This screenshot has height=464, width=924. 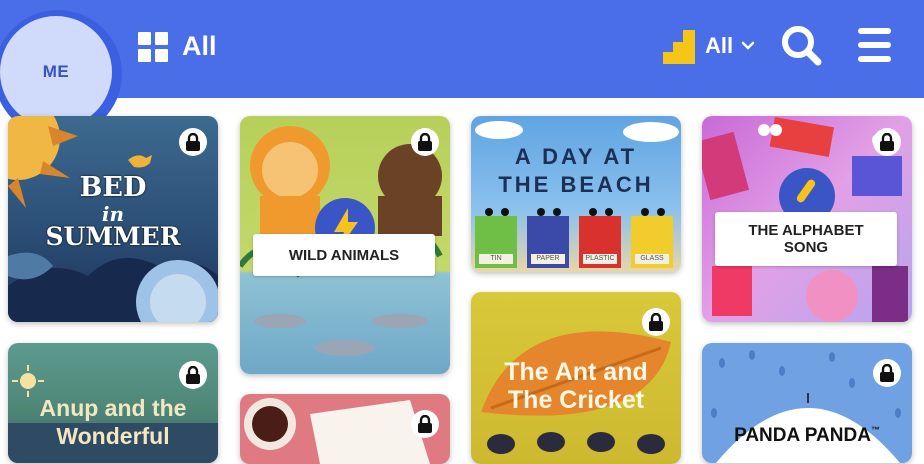 I want to click on book-title-line1: The Ant and, so click(x=576, y=372).